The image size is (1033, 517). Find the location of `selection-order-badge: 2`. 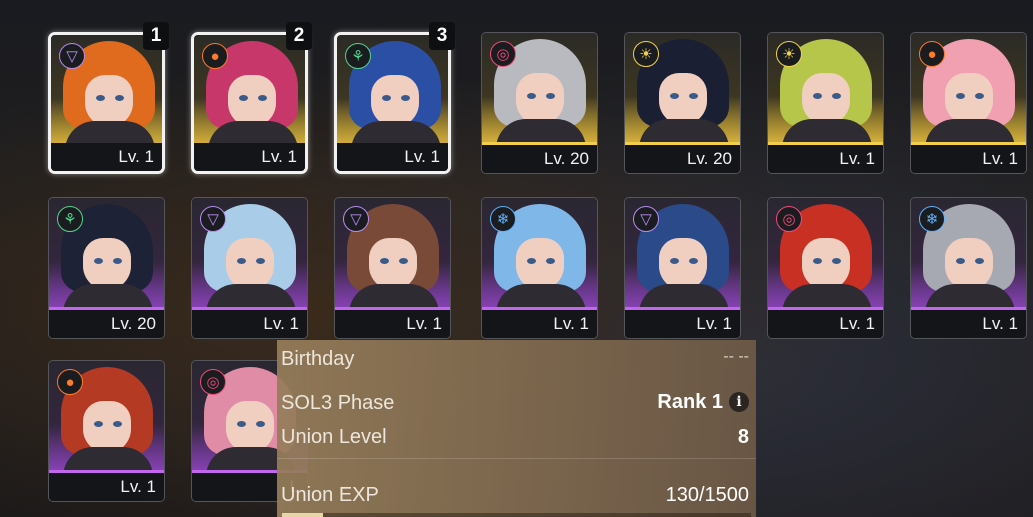

selection-order-badge: 2 is located at coordinates (299, 36).